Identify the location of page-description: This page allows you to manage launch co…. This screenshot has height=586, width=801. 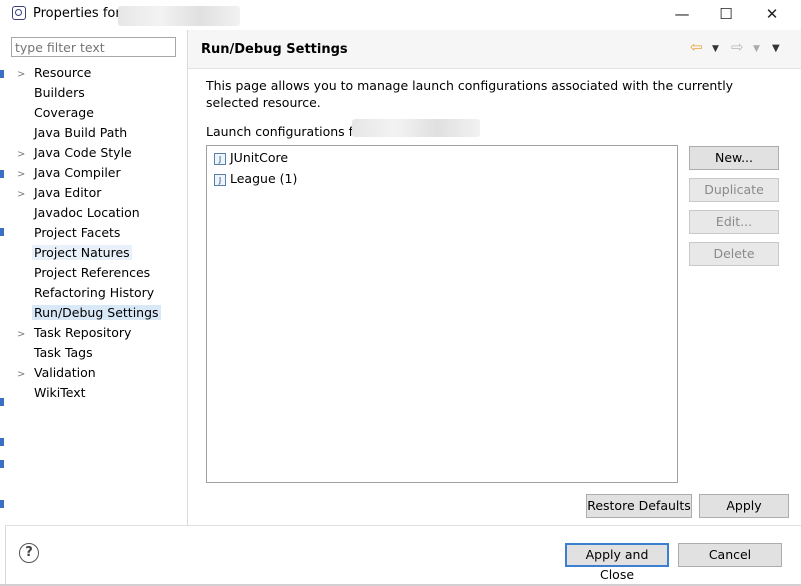
(470, 94).